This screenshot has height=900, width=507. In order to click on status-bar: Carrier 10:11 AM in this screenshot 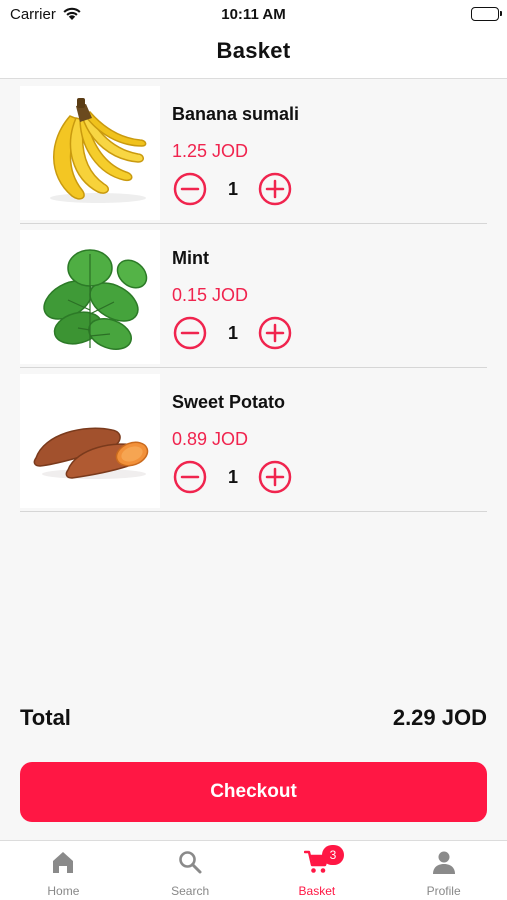, I will do `click(253, 14)`.